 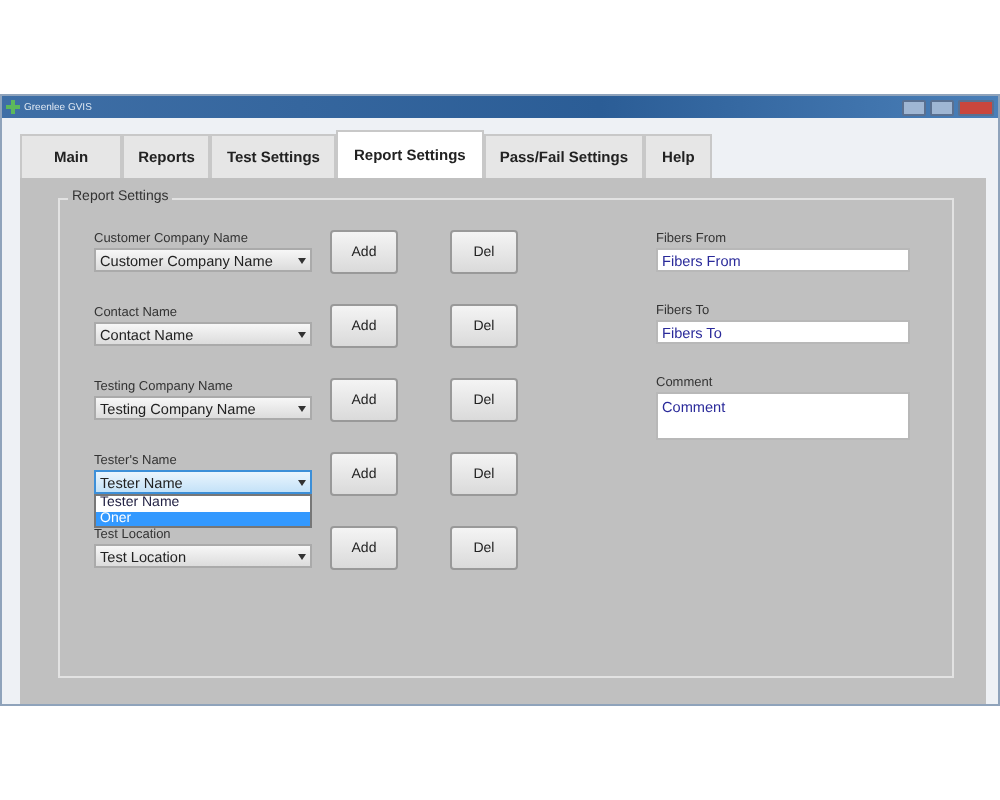 What do you see at coordinates (914, 107) in the screenshot?
I see `minimize-button` at bounding box center [914, 107].